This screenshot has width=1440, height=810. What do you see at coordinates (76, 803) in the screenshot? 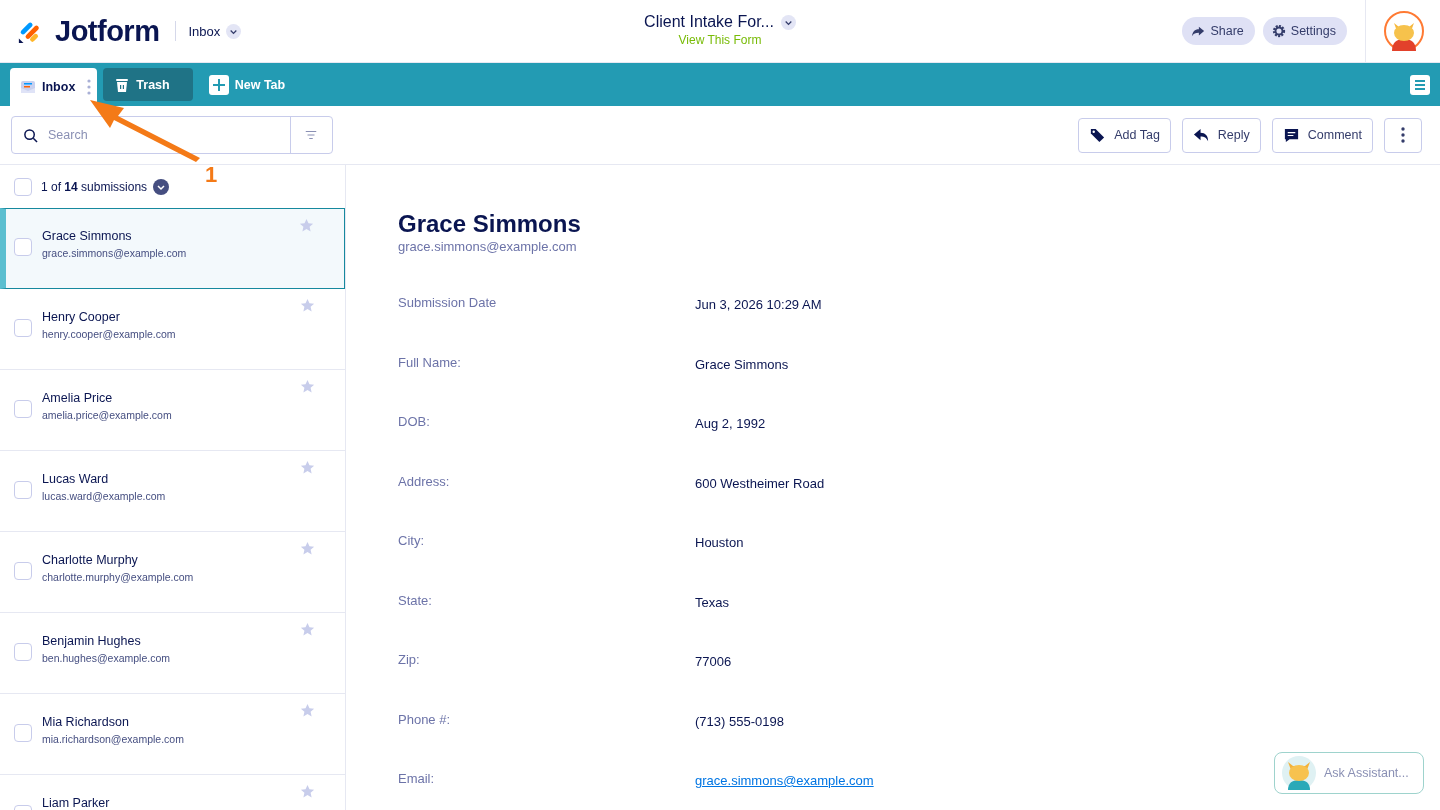
I see `submitter-name: Liam Parker` at bounding box center [76, 803].